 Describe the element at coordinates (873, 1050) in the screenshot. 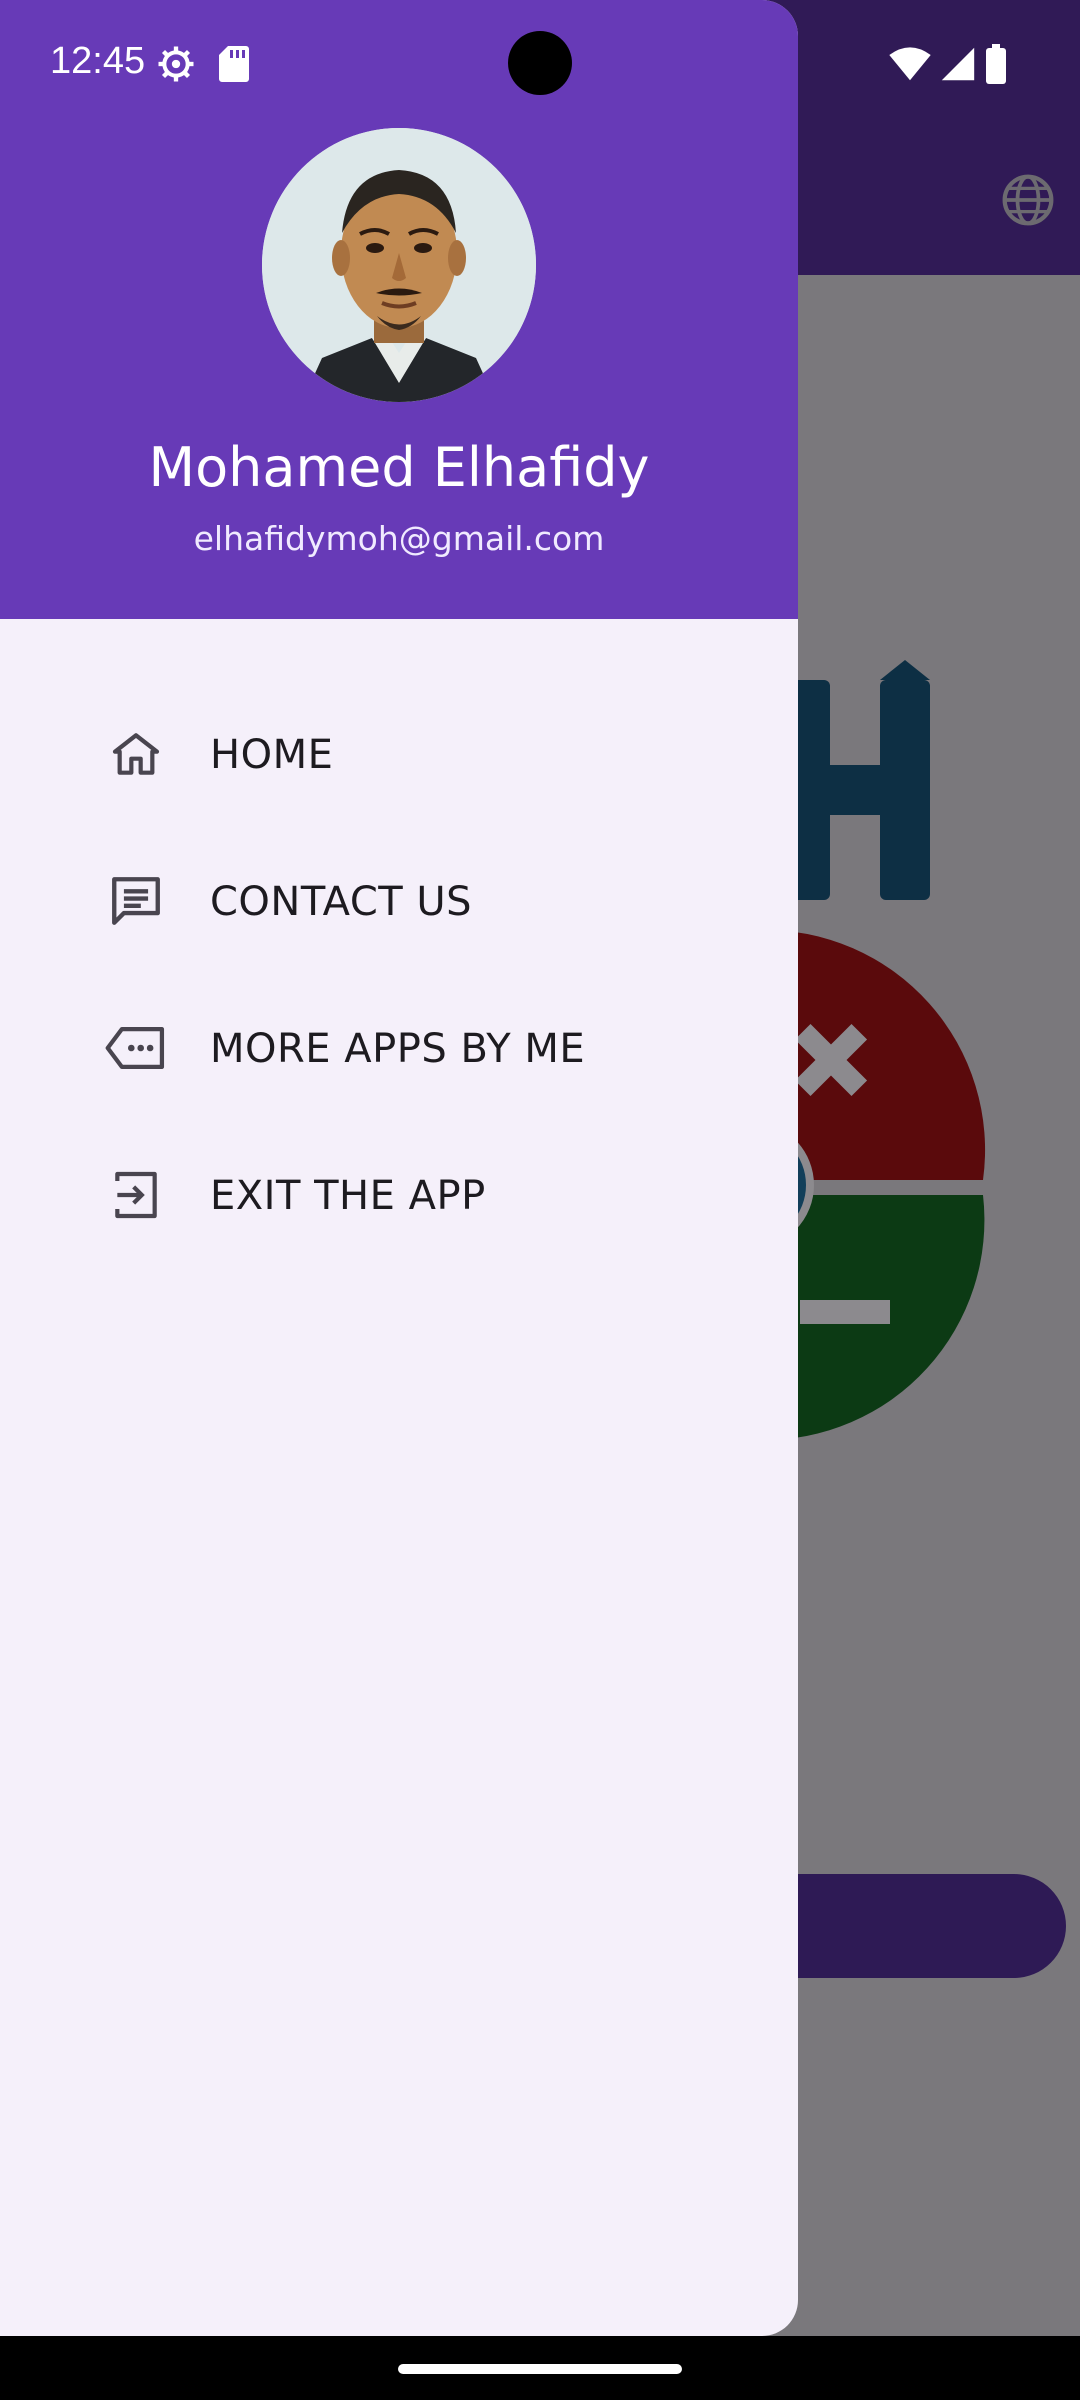

I see `background-app-logo` at that location.